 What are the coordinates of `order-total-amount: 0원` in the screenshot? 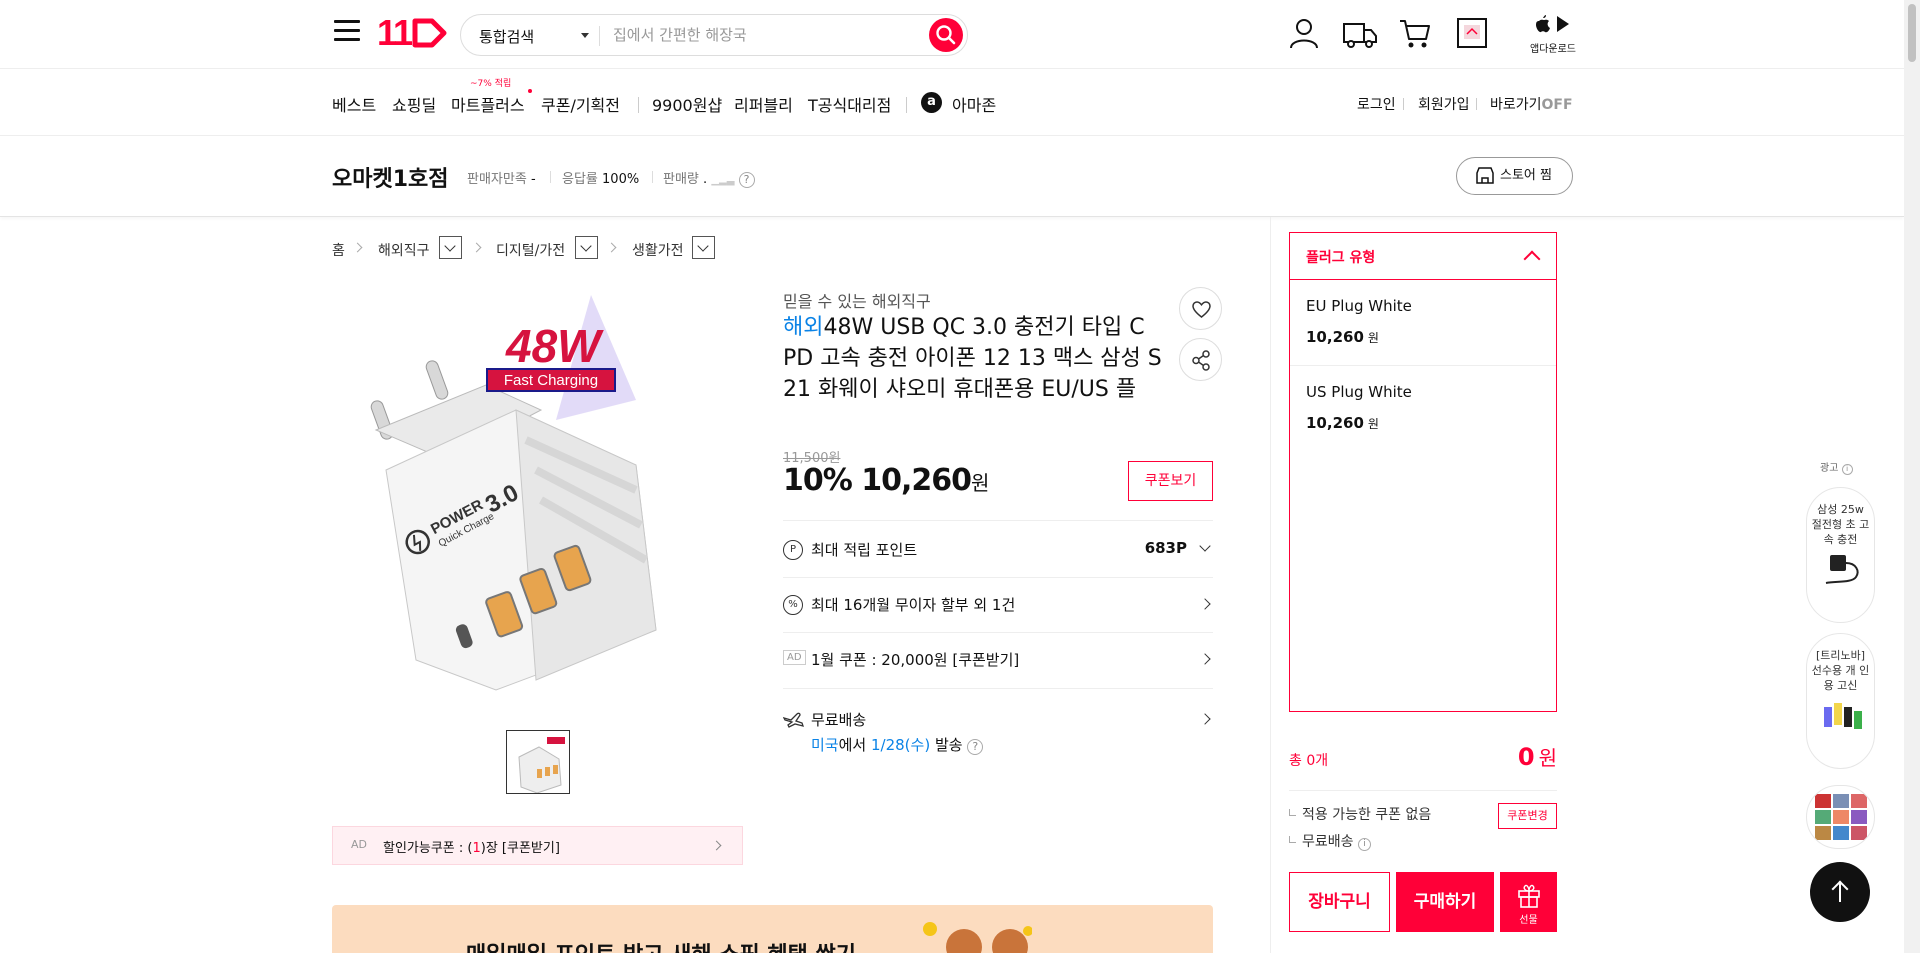 It's located at (1537, 756).